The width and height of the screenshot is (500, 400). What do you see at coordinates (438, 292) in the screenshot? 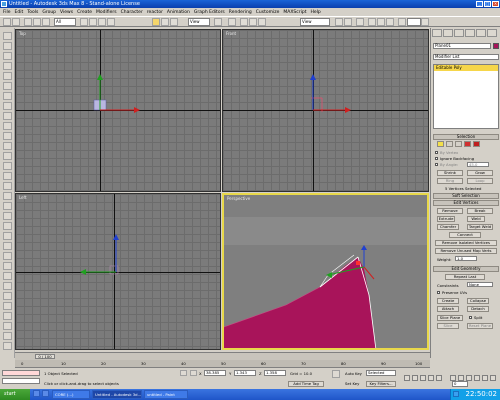
I see `preserve-uvs-checkbox` at bounding box center [438, 292].